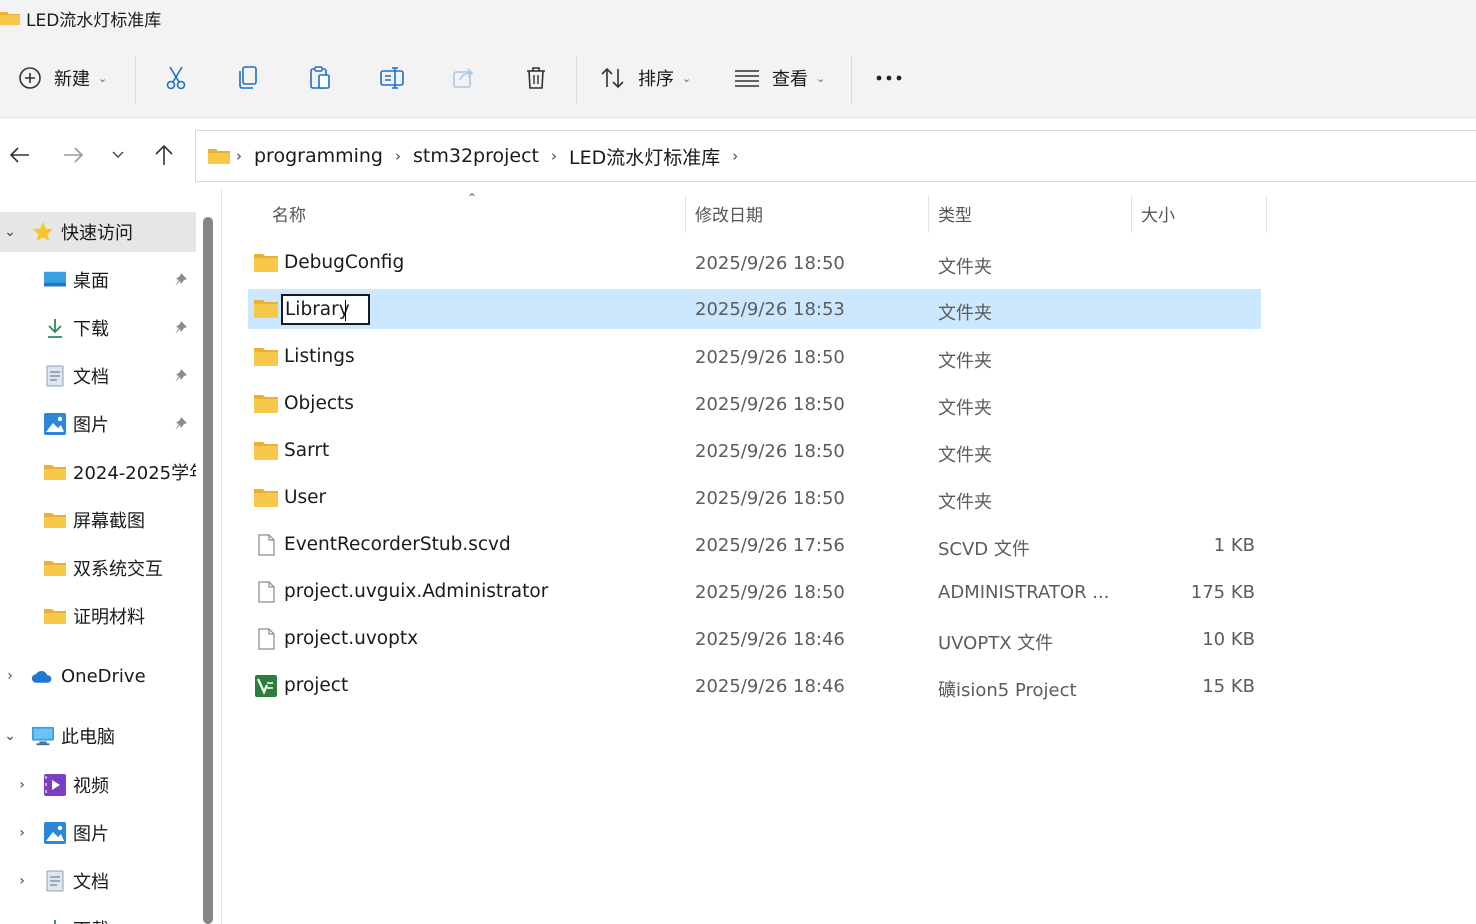 This screenshot has height=924, width=1476. I want to click on view-label: 查看, so click(790, 79).